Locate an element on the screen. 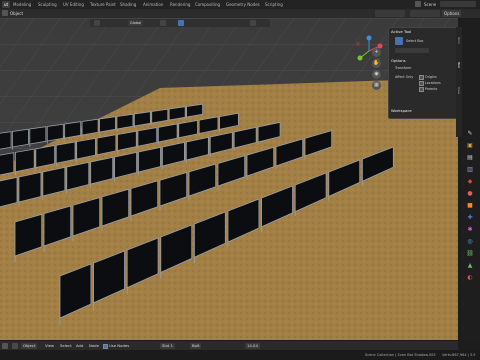  use-nodes-toggle: Use Nodes is located at coordinates (116, 346).